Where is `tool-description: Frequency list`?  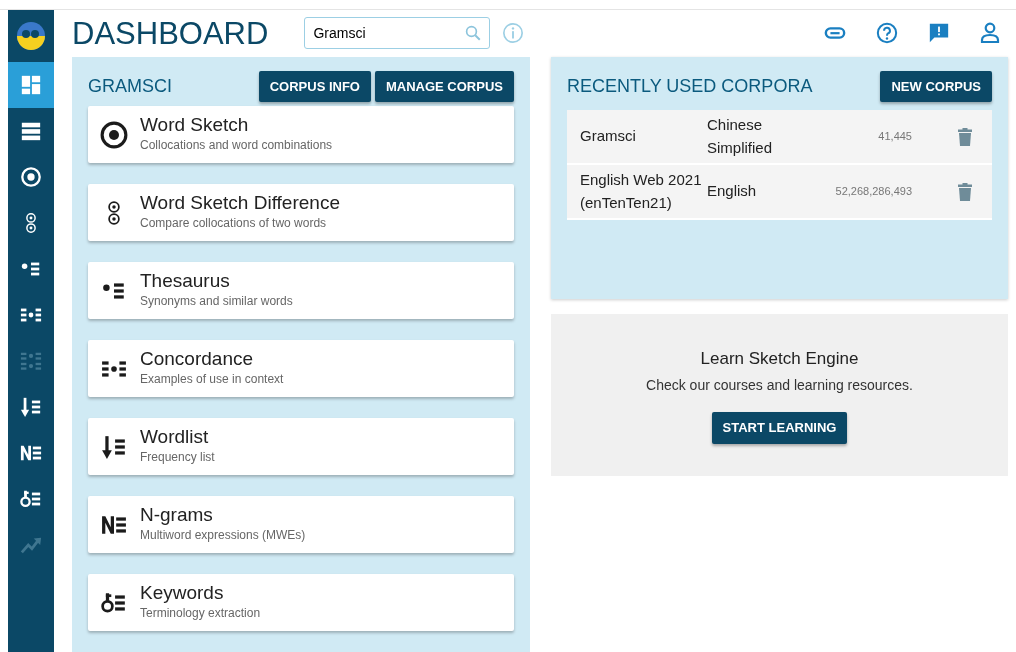 tool-description: Frequency list is located at coordinates (177, 457).